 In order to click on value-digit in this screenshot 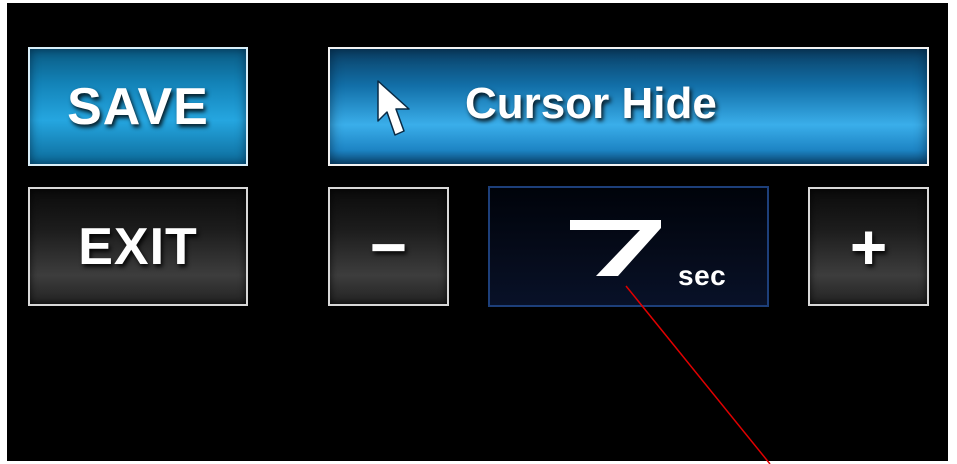, I will do `click(615, 248)`.